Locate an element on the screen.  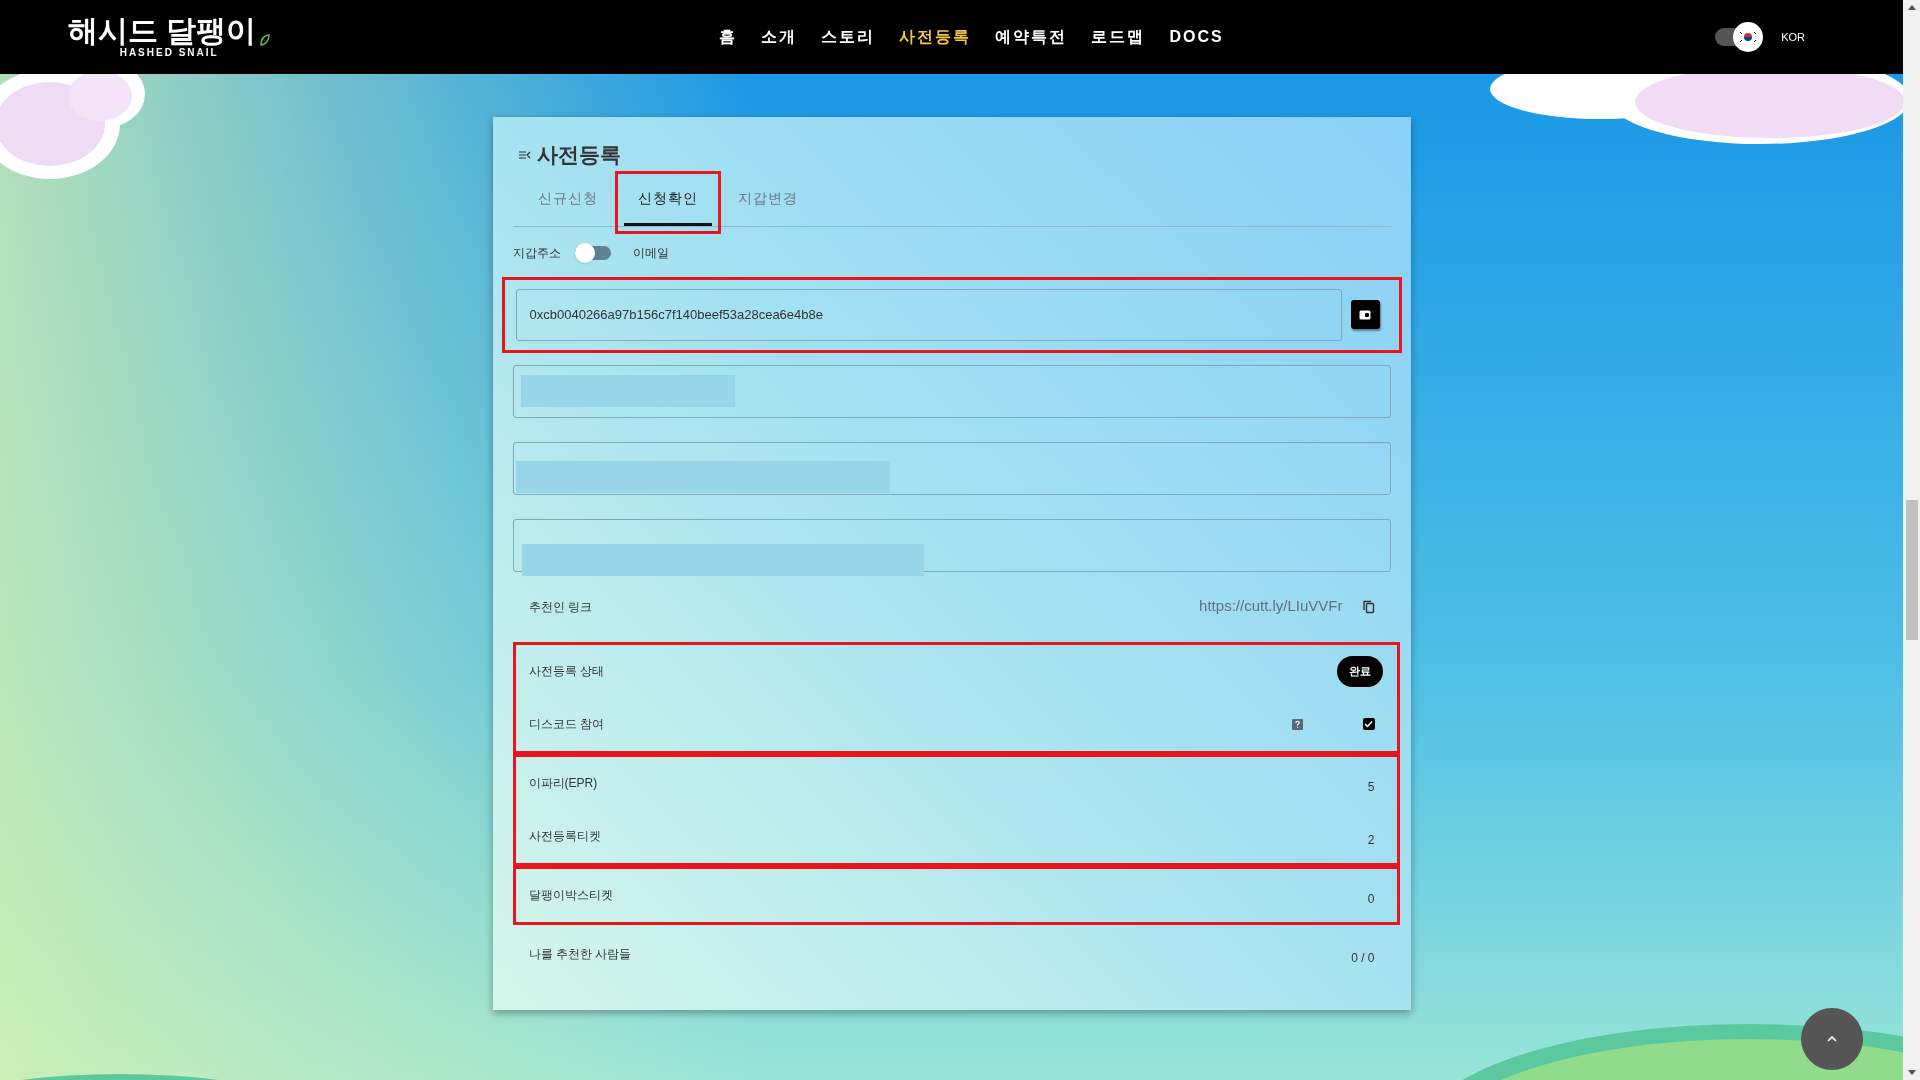
wallet-button is located at coordinates (1365, 314).